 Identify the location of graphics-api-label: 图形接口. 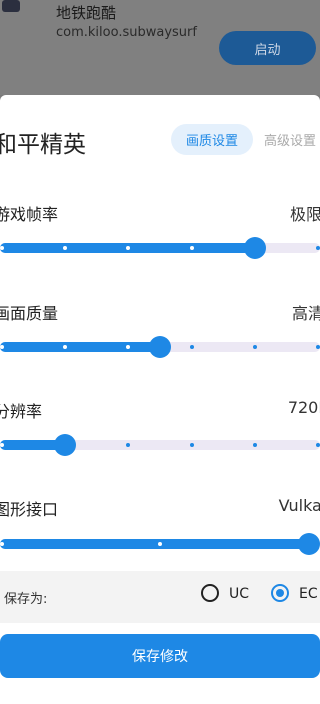
(29, 509).